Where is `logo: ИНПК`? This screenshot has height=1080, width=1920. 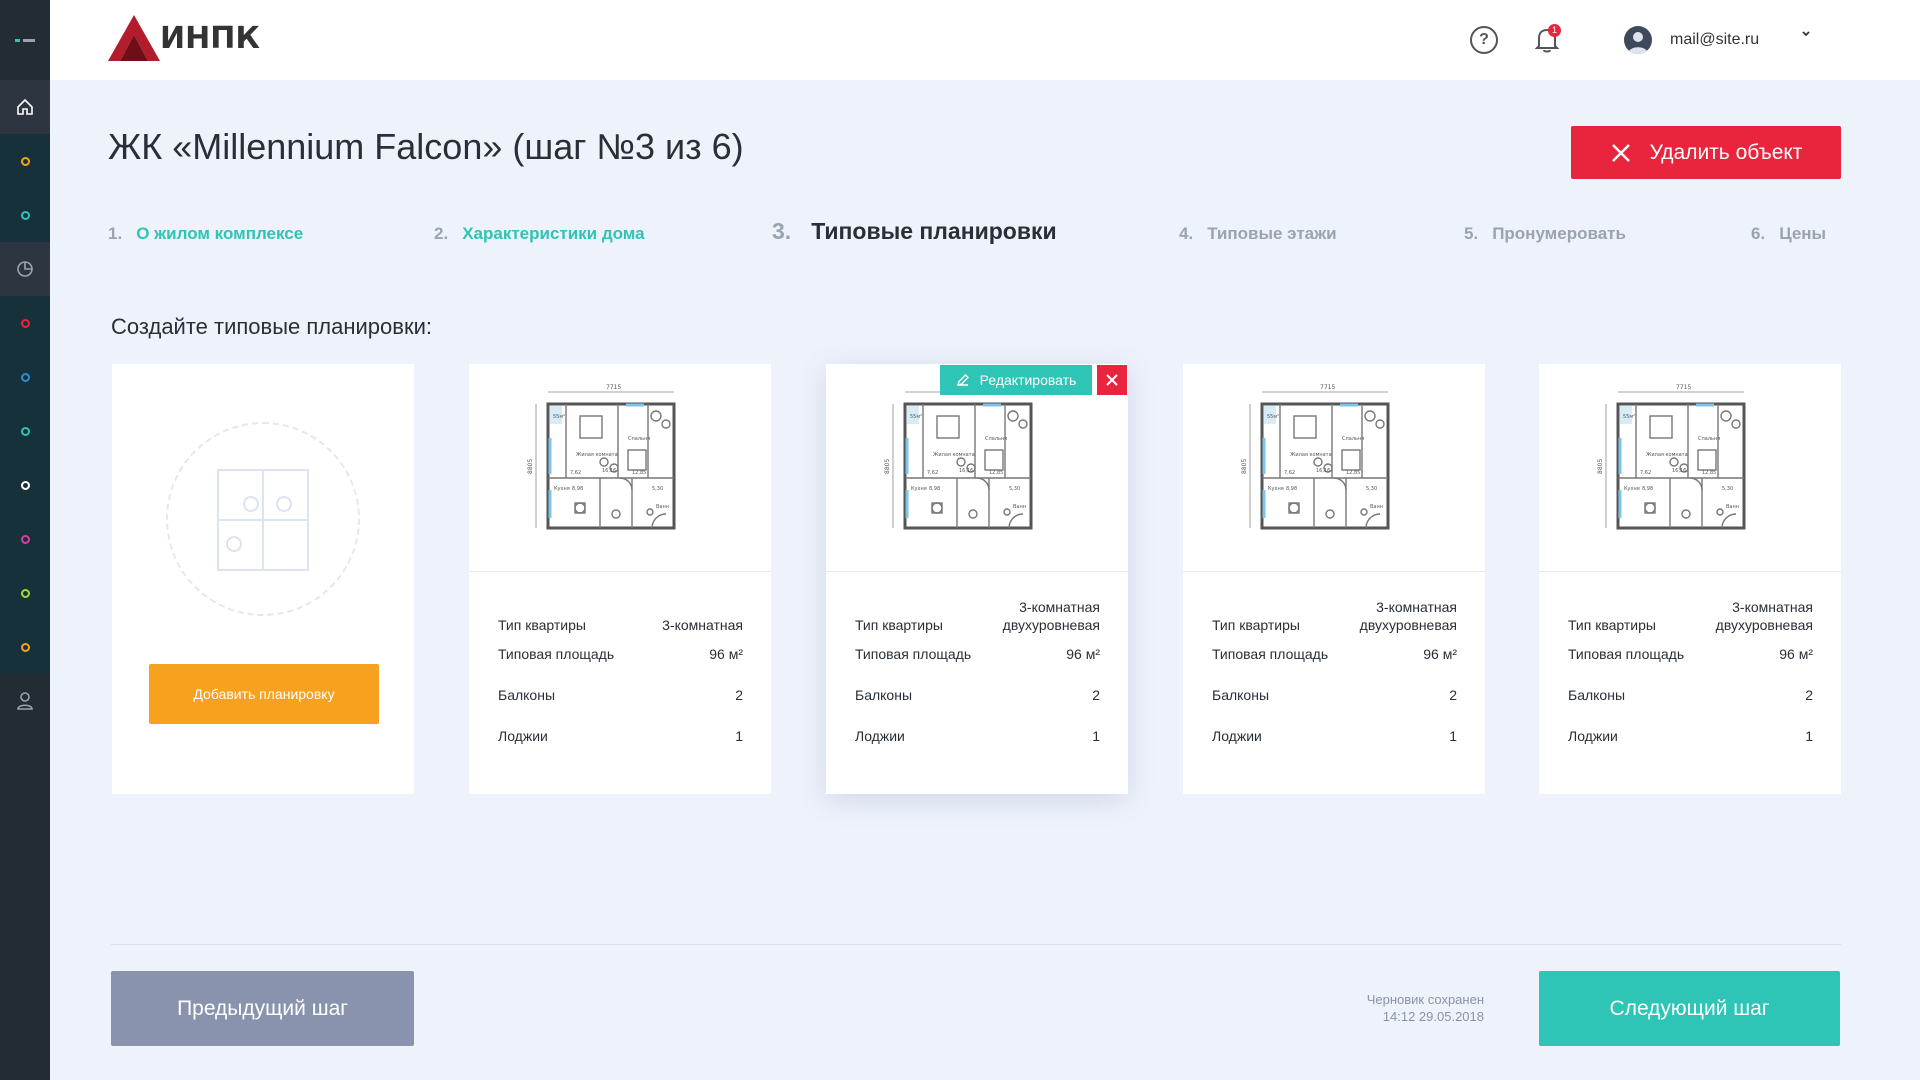 logo: ИНПК is located at coordinates (184, 38).